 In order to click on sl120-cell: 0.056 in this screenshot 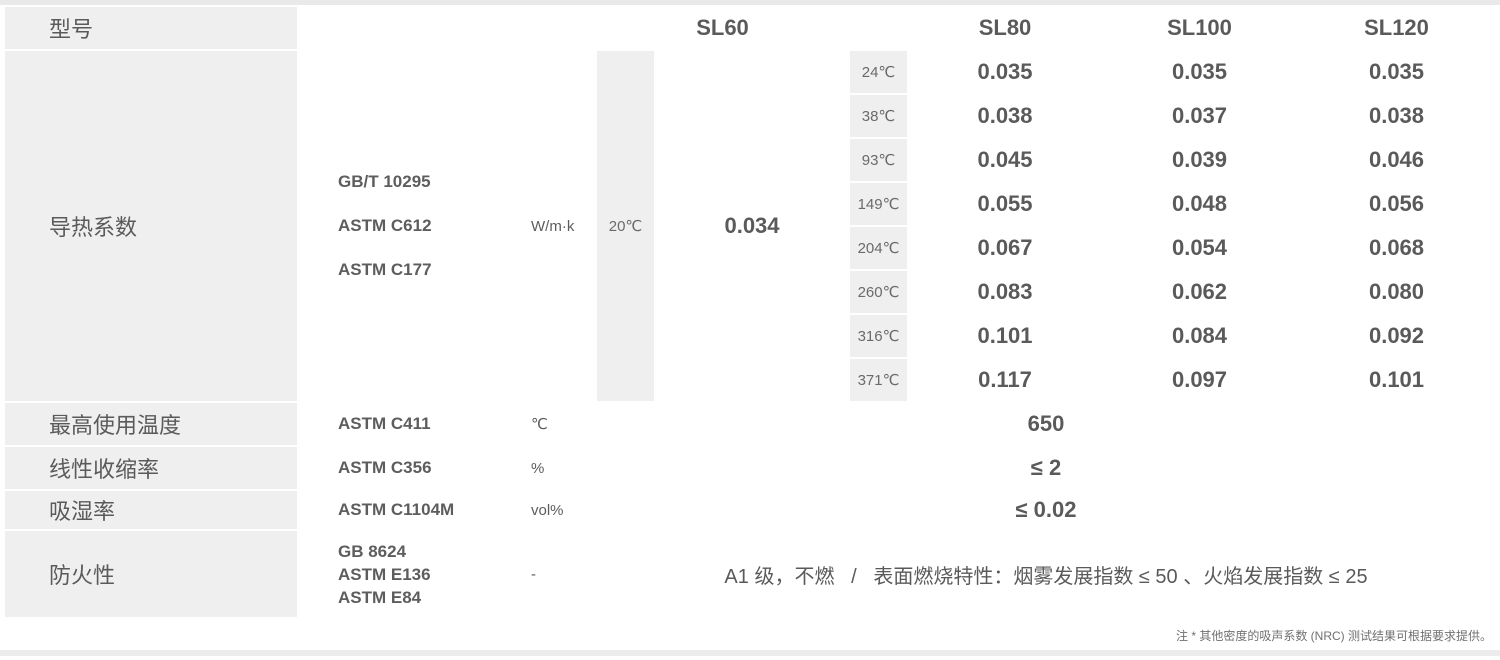, I will do `click(1396, 204)`.